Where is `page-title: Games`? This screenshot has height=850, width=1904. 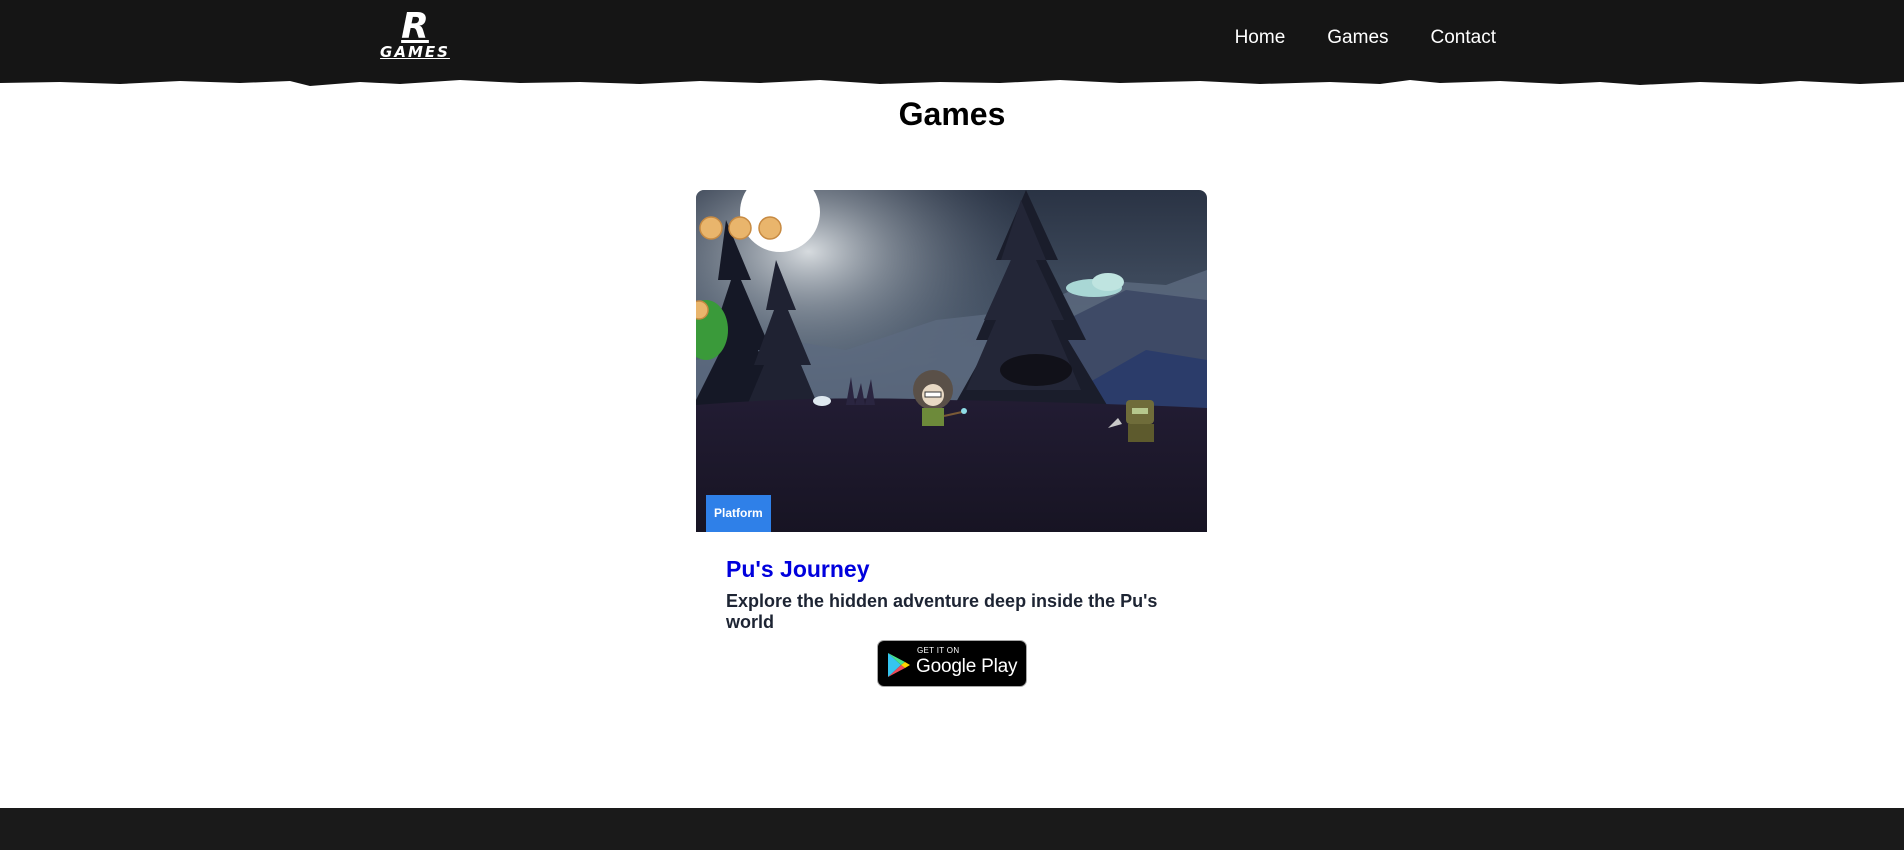
page-title: Games is located at coordinates (952, 114).